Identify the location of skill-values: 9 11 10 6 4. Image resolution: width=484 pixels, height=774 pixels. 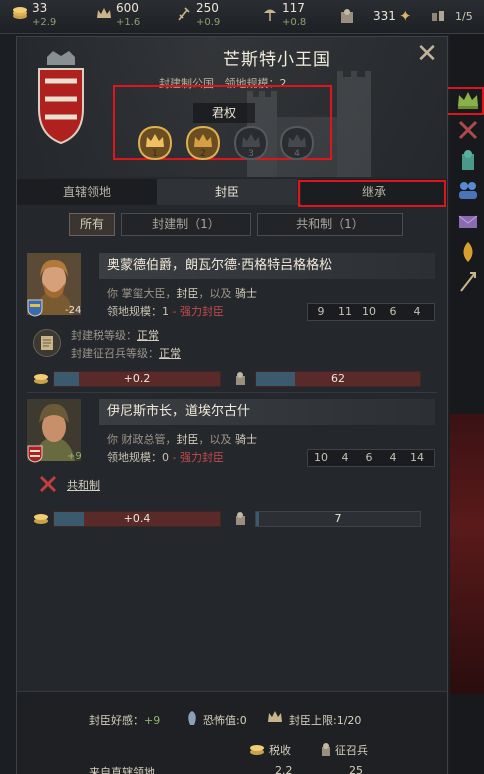
(369, 312).